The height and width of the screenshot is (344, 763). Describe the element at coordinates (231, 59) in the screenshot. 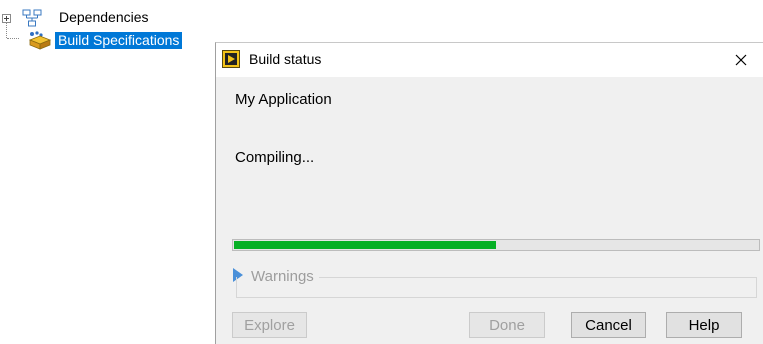

I see `labview-app-icon` at that location.